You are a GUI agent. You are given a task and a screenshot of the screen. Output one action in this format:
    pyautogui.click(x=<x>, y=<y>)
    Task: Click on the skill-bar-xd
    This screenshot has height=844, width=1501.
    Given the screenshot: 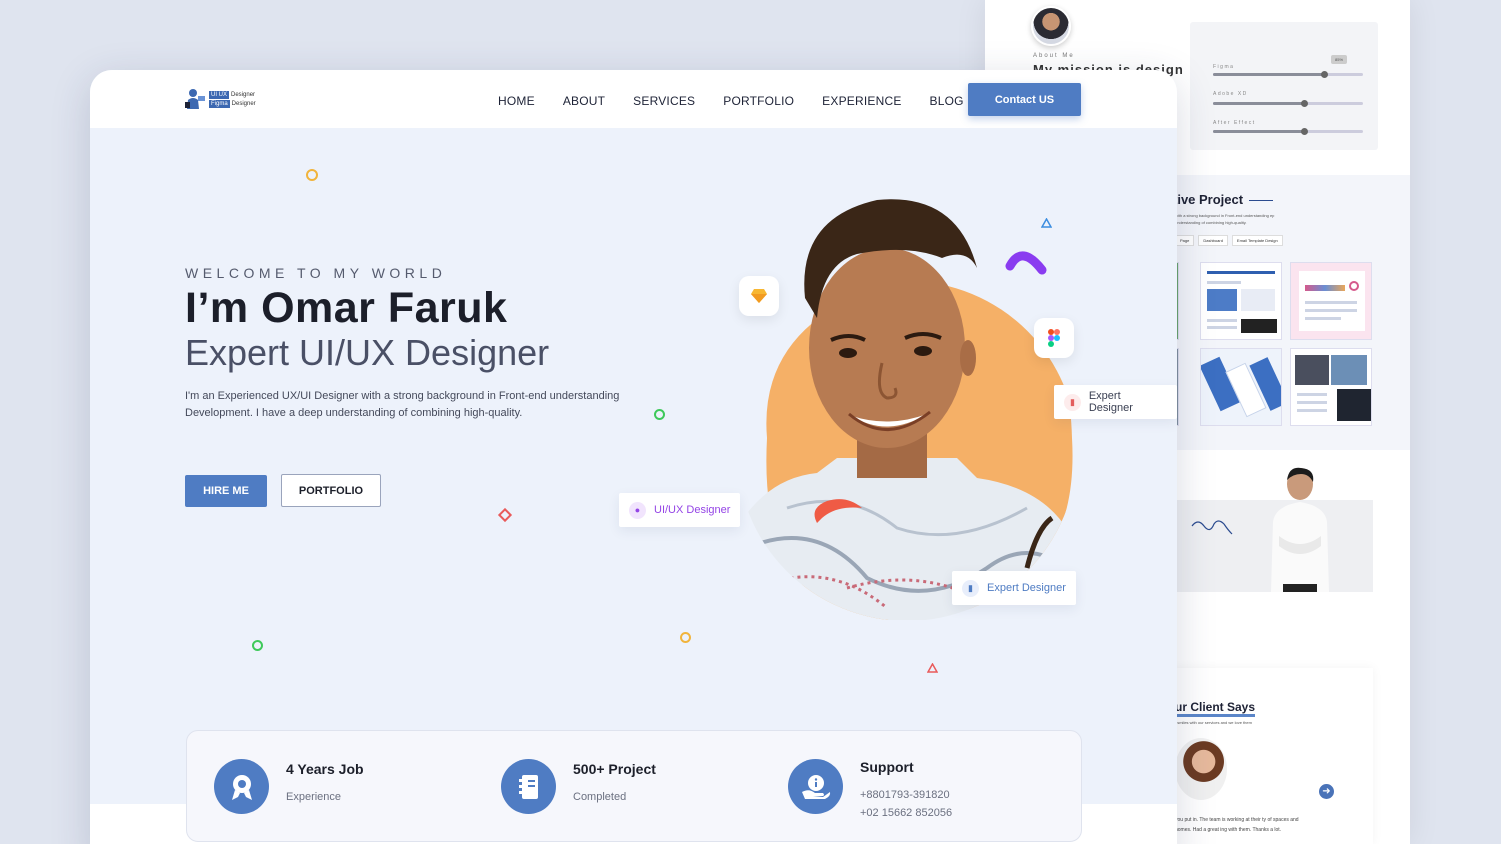 What is the action you would take?
    pyautogui.click(x=1288, y=103)
    